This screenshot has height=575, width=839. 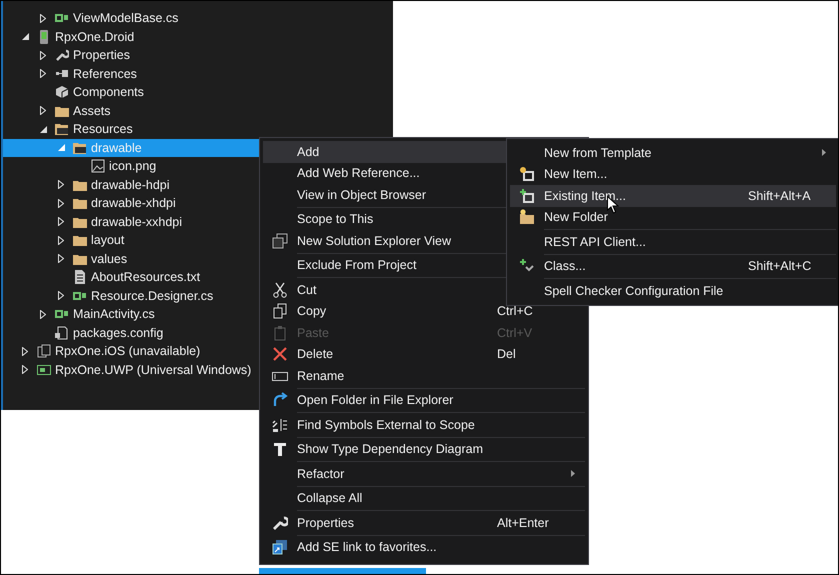 What do you see at coordinates (133, 203) in the screenshot?
I see `tree-item-label: drawable-xhdpi` at bounding box center [133, 203].